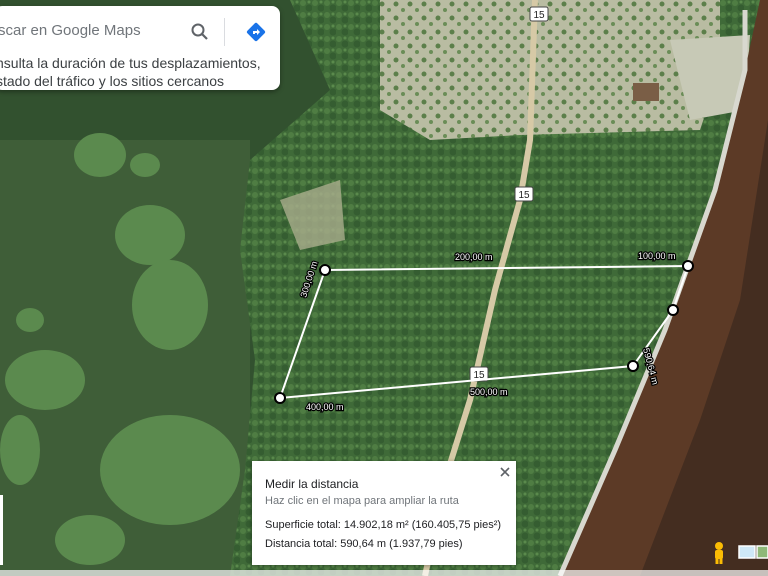 The height and width of the screenshot is (576, 768). Describe the element at coordinates (224, 32) in the screenshot. I see `divider` at that location.